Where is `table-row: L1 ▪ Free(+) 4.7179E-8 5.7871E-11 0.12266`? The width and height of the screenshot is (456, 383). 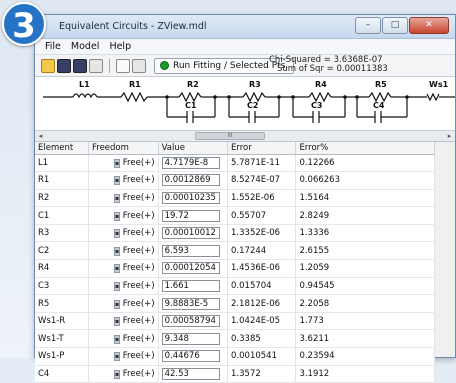 table-row: L1 ▪ Free(+) 4.7179E-8 5.7871E-11 0.12266 is located at coordinates (235, 163).